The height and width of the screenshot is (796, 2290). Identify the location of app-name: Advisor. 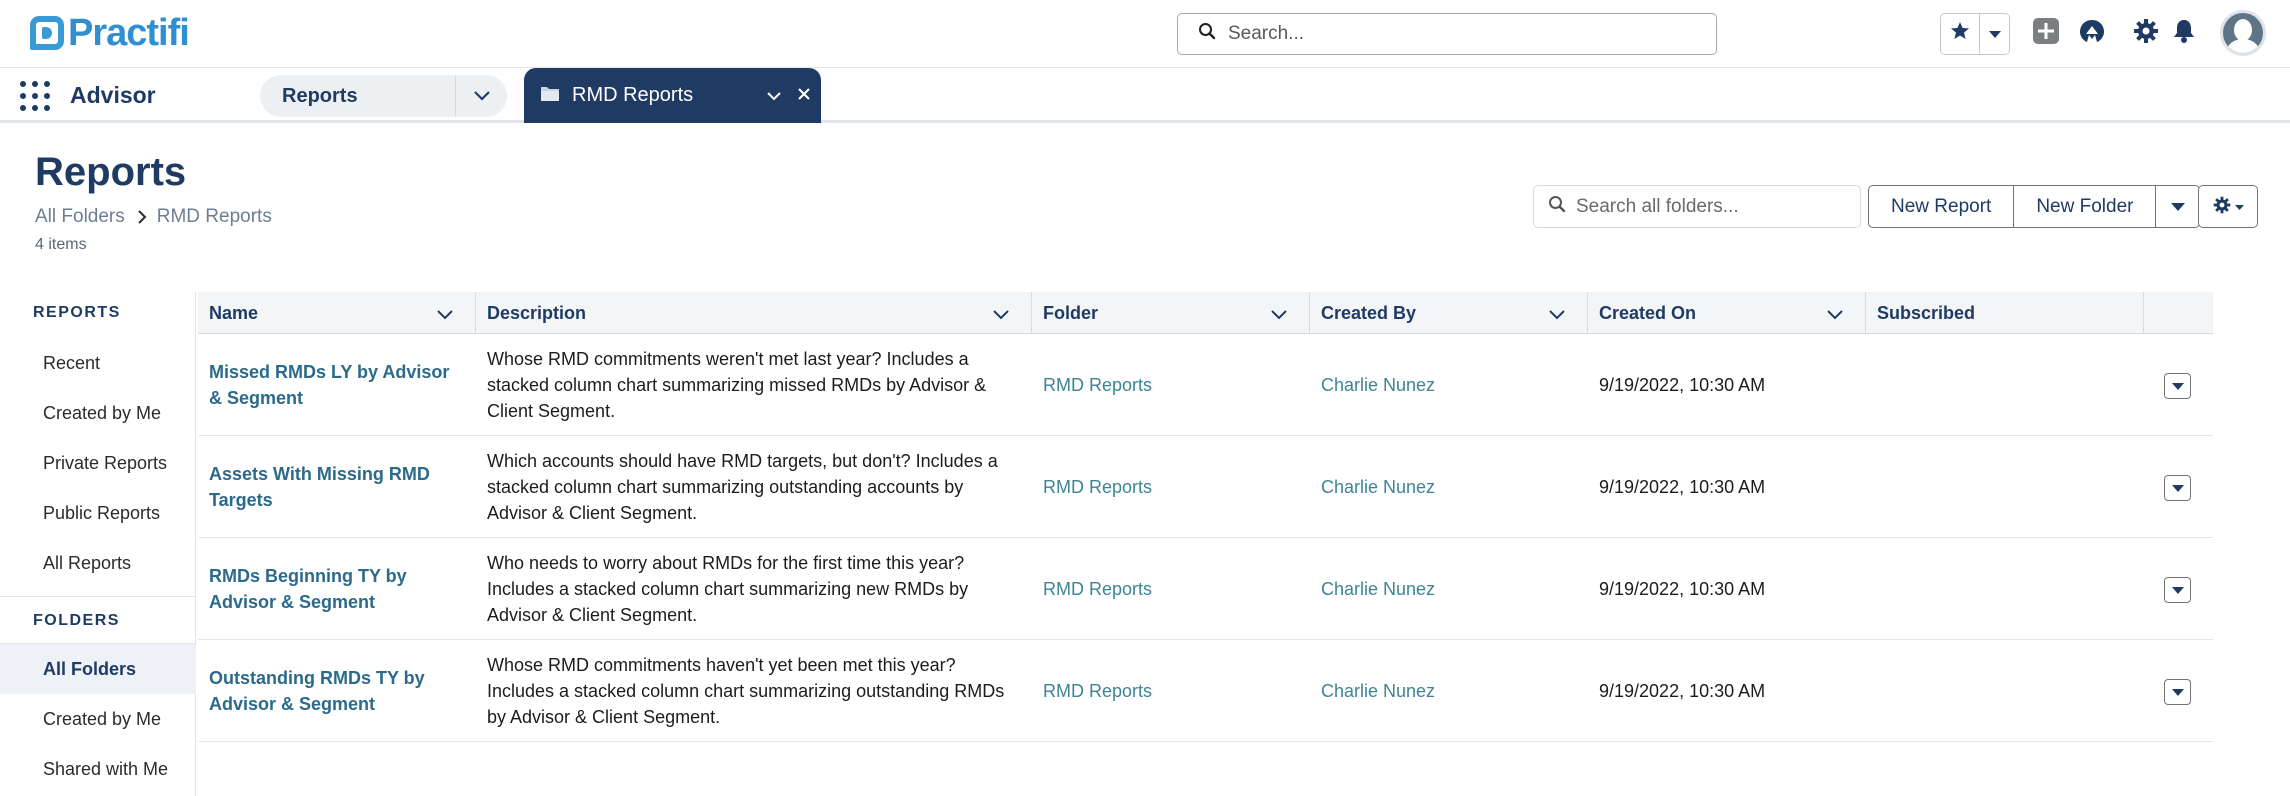
(113, 95).